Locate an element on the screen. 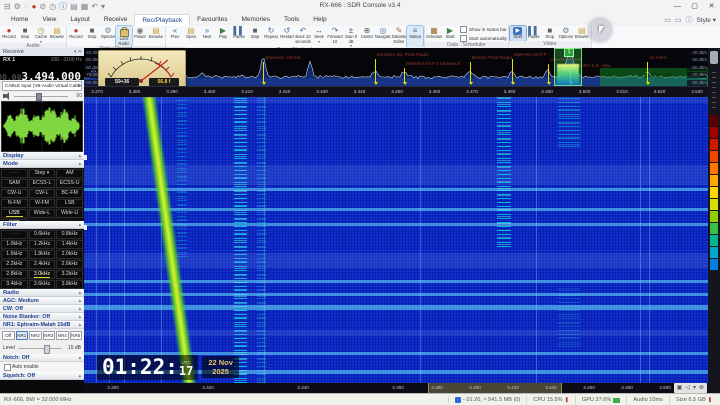 Image resolution: width=720 pixels, height=405 pixels. cache-button: ◷ Cache ▾ is located at coordinates (41, 34).